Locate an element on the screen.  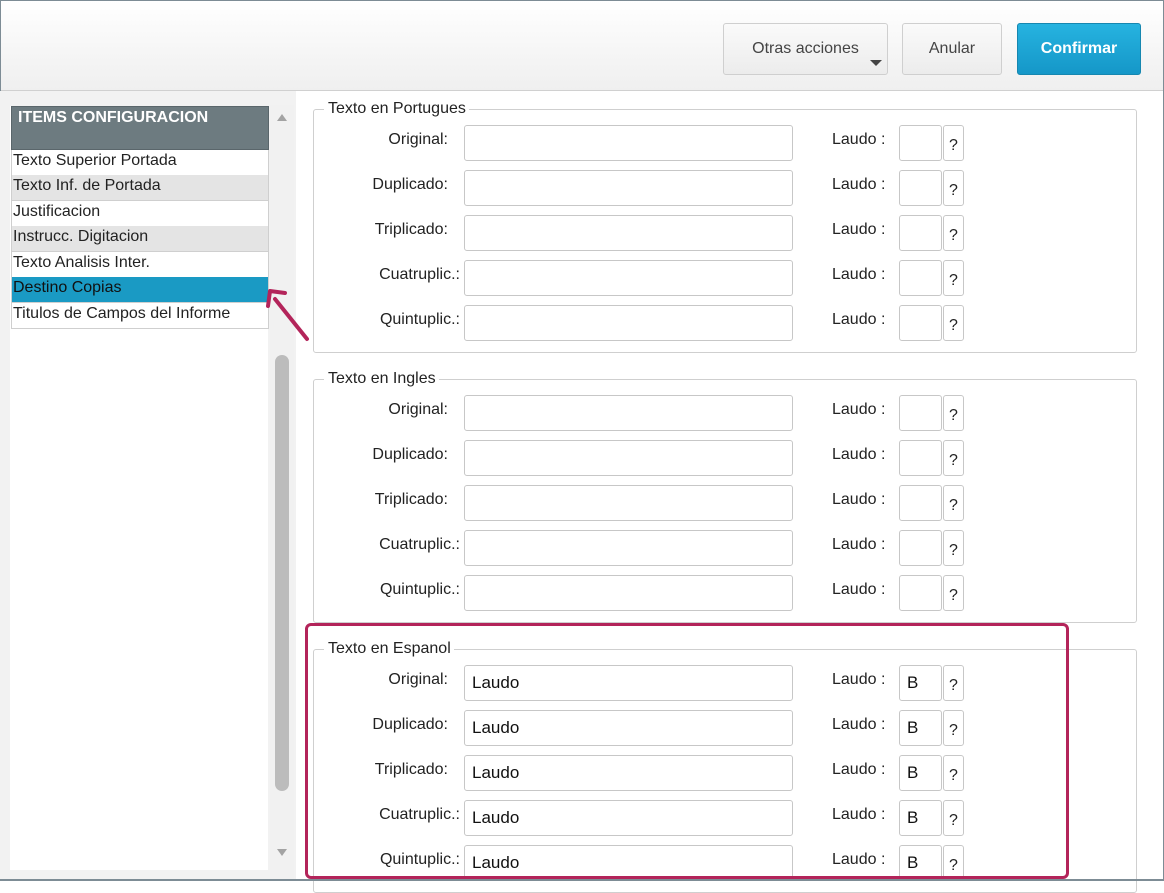
sidebar-item: Destino Copias is located at coordinates (140, 290).